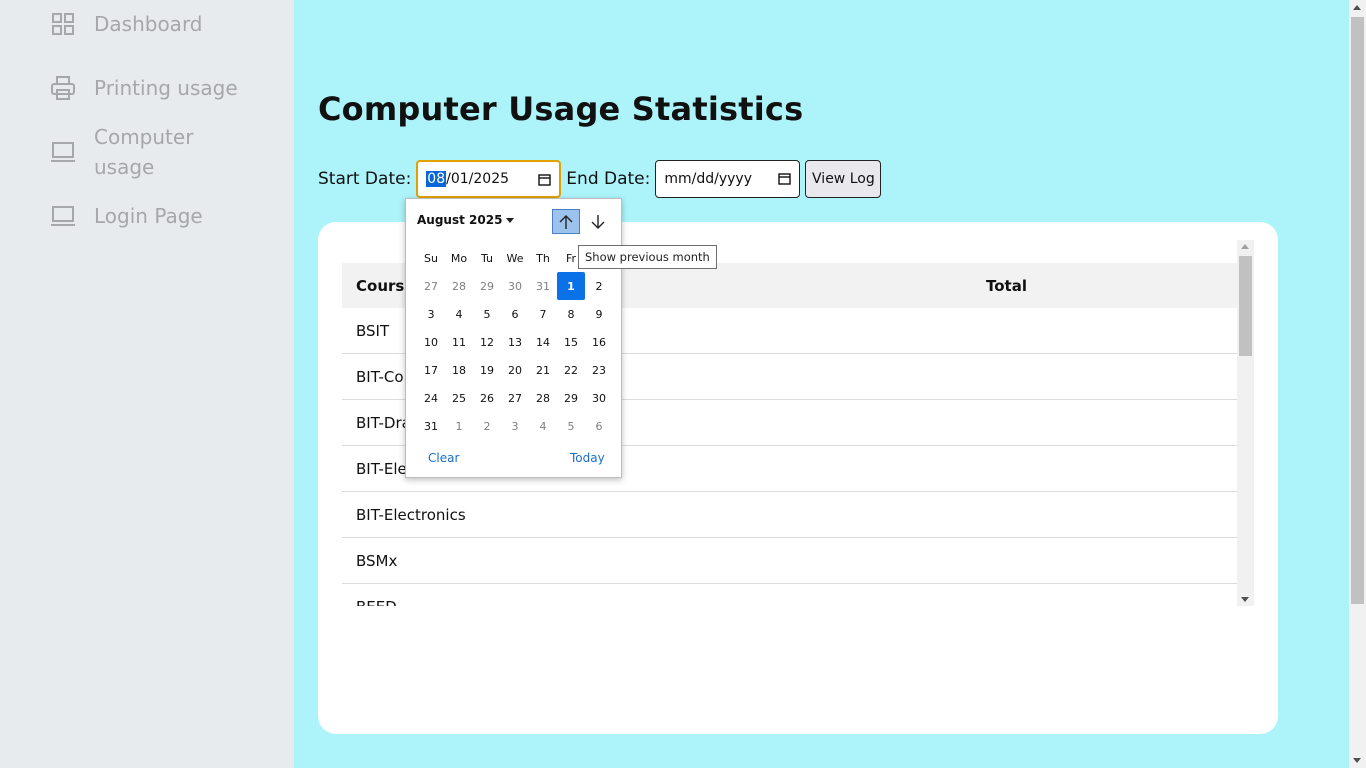  Describe the element at coordinates (543, 258) in the screenshot. I see `weekday-label: Th` at that location.